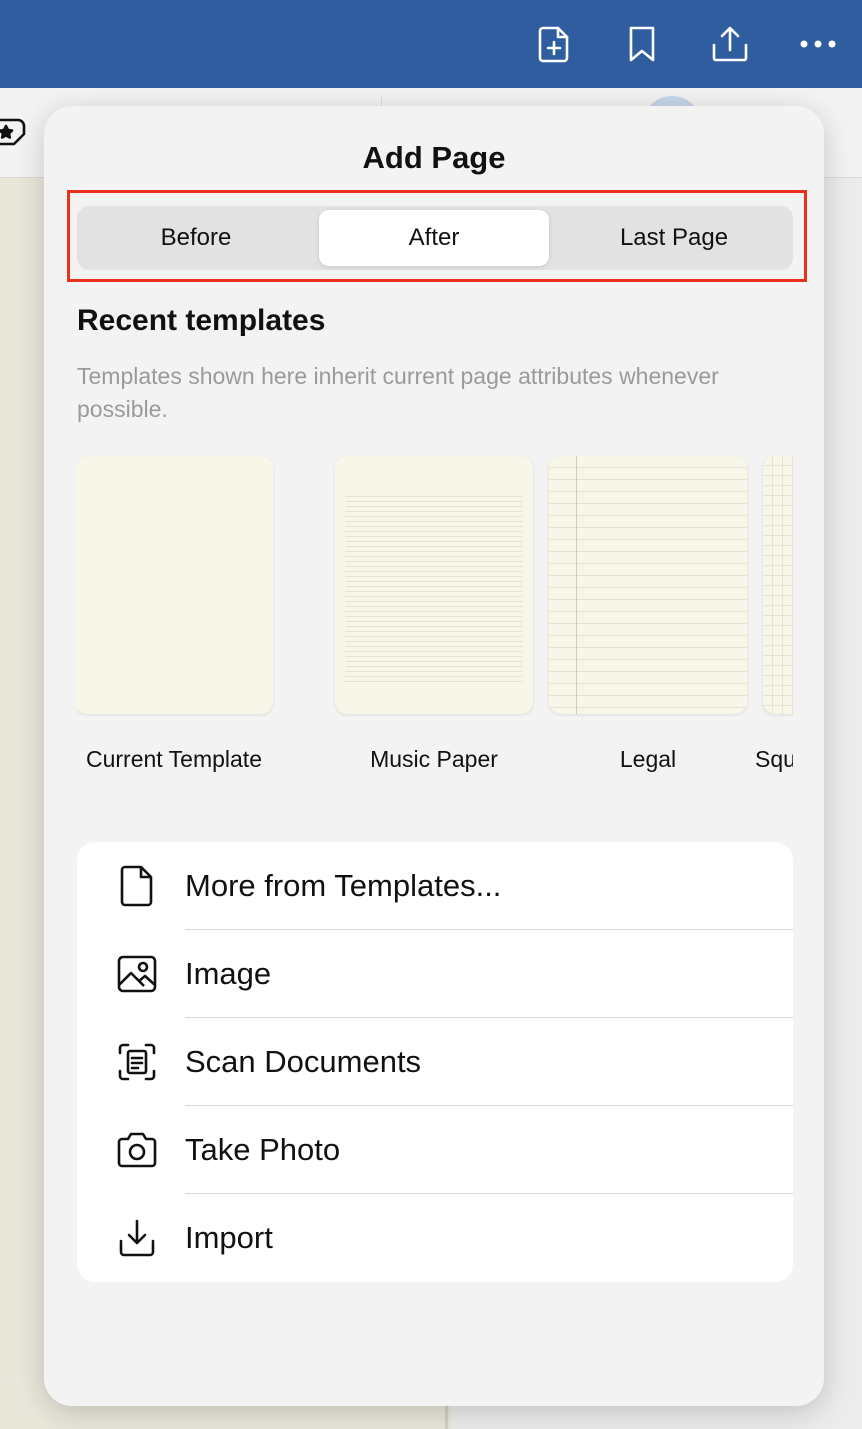 The height and width of the screenshot is (1429, 862). What do you see at coordinates (435, 1238) in the screenshot?
I see `action-import: Import` at bounding box center [435, 1238].